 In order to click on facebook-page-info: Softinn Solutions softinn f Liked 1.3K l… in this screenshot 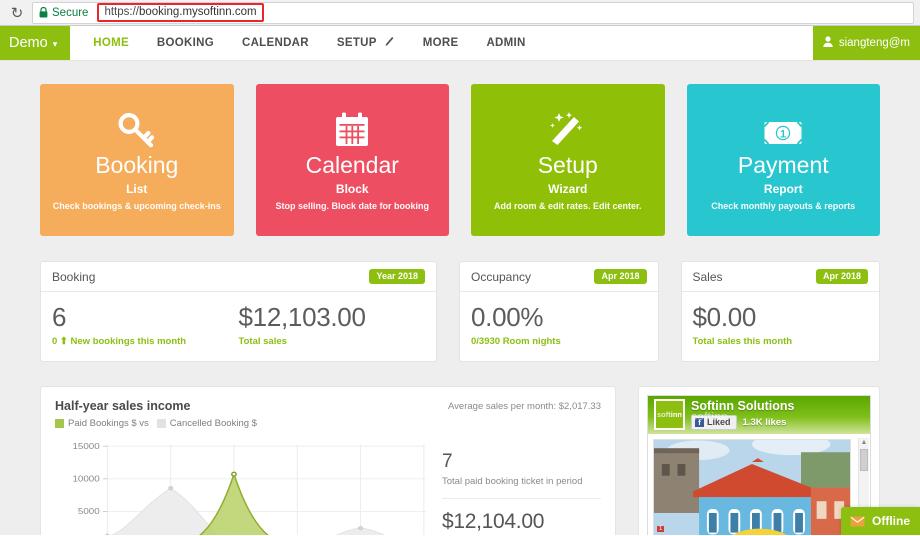, I will do `click(743, 414)`.